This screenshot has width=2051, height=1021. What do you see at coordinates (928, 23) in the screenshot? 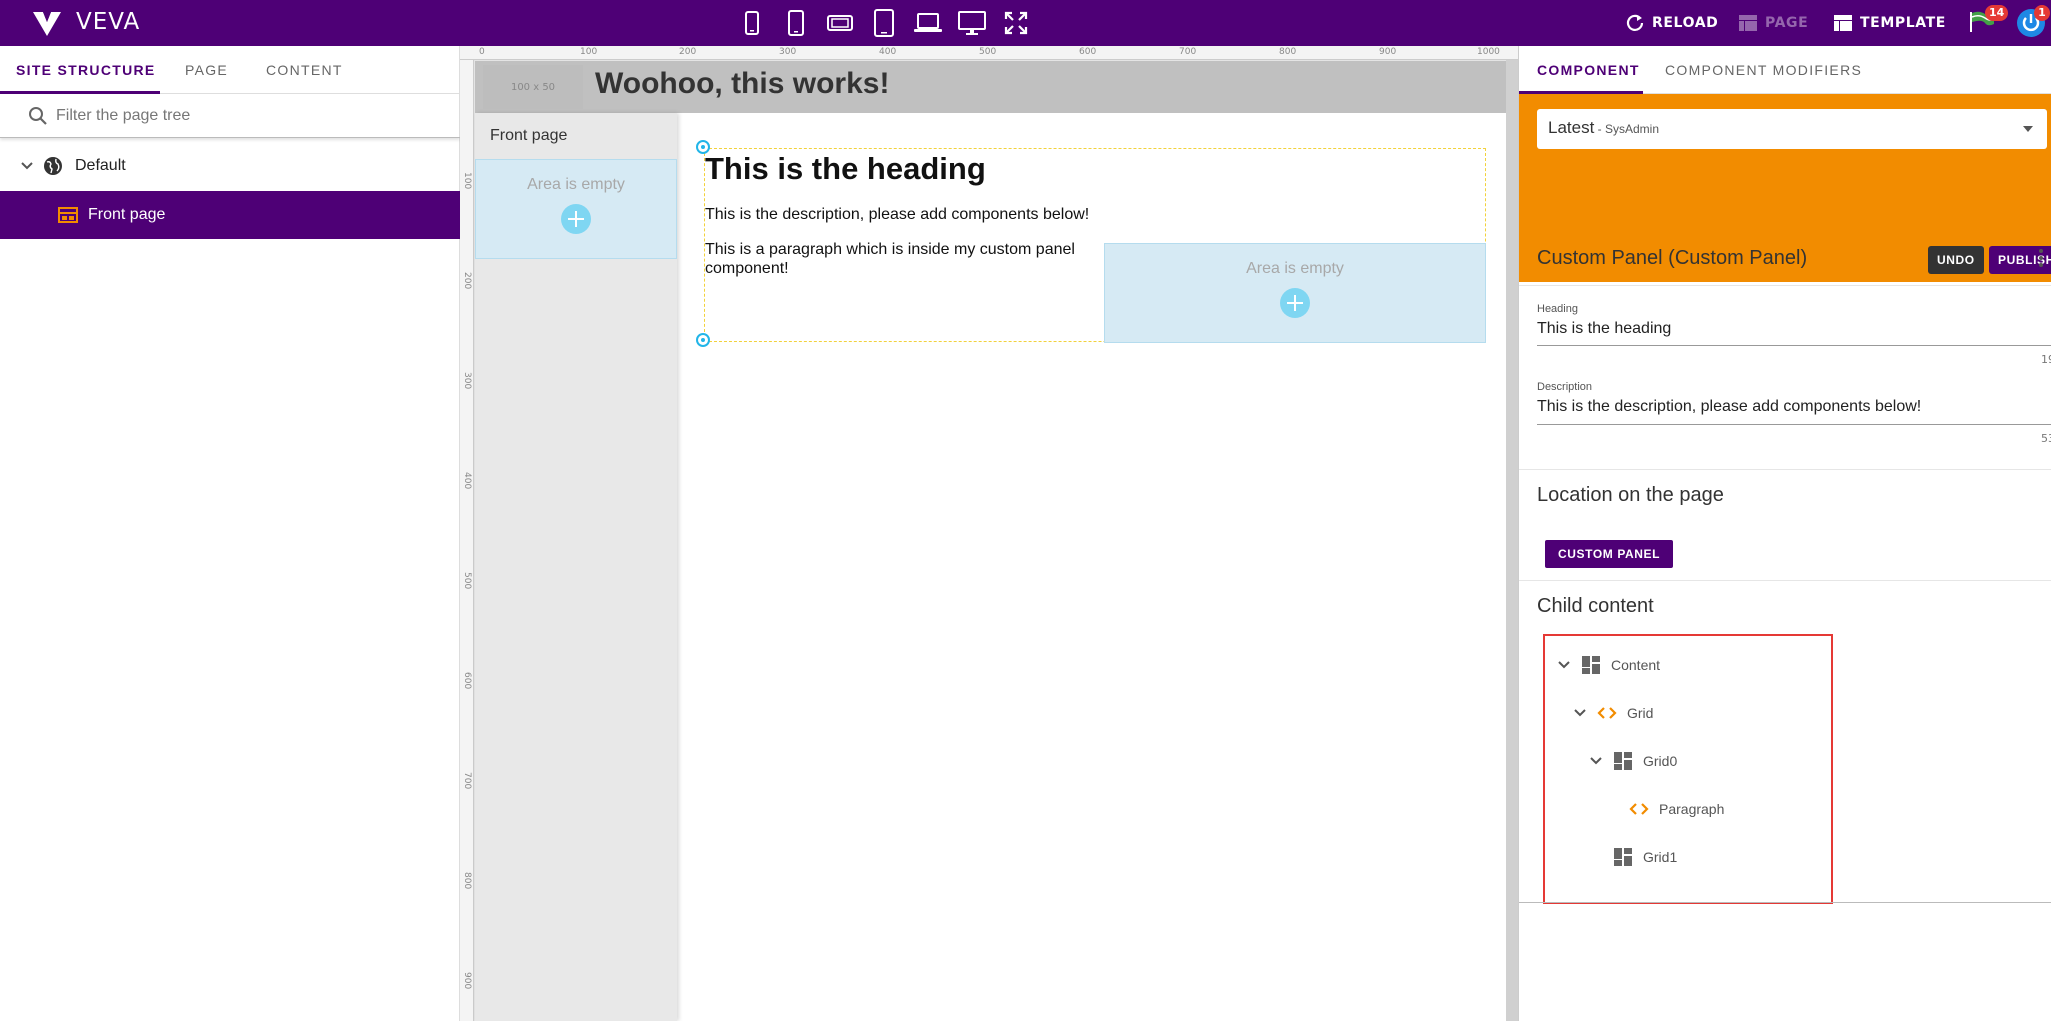
I see `laptop-icon` at bounding box center [928, 23].